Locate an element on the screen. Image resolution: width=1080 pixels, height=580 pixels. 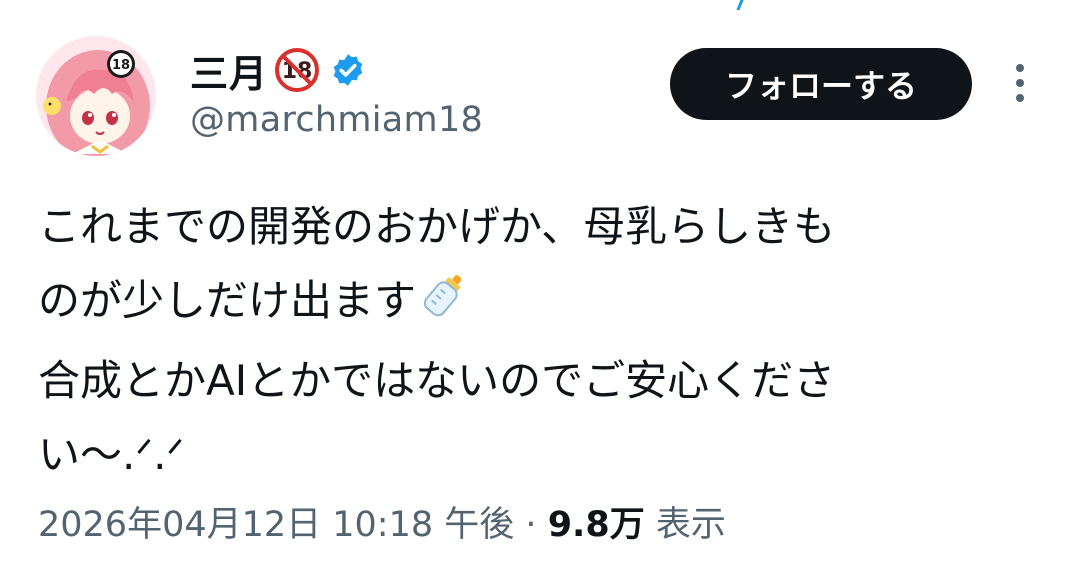
avatar: 18 is located at coordinates (96, 96).